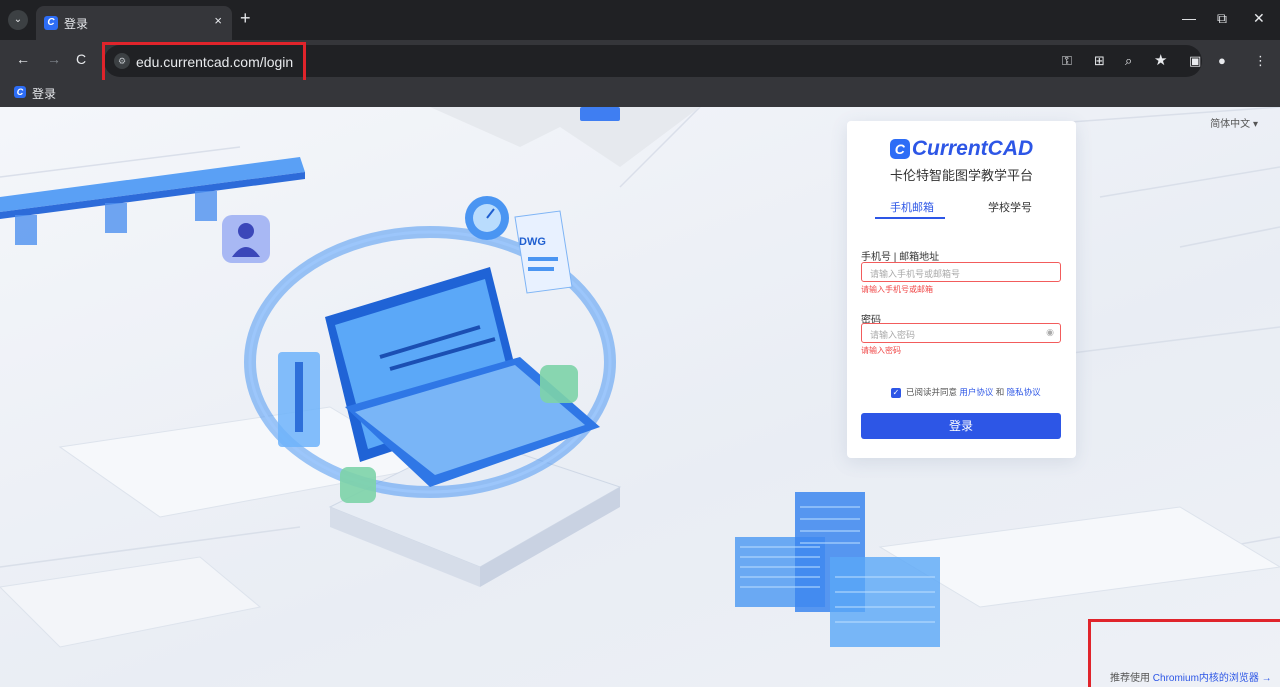  What do you see at coordinates (912, 207) in the screenshot?
I see `tab-phone-email: 手机邮箱` at bounding box center [912, 207].